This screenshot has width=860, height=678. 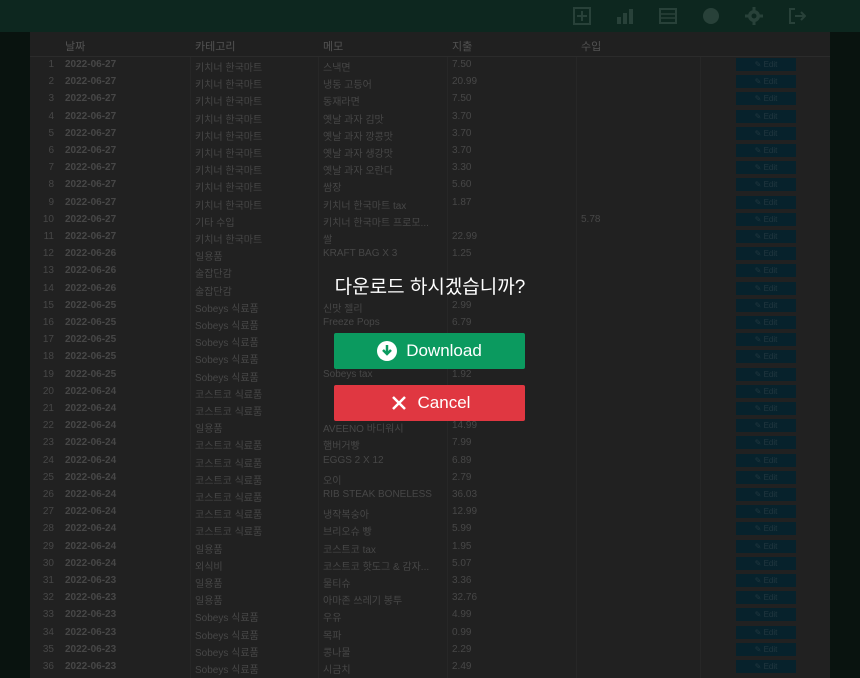 What do you see at coordinates (444, 402) in the screenshot?
I see `cancel-label: Cancel` at bounding box center [444, 402].